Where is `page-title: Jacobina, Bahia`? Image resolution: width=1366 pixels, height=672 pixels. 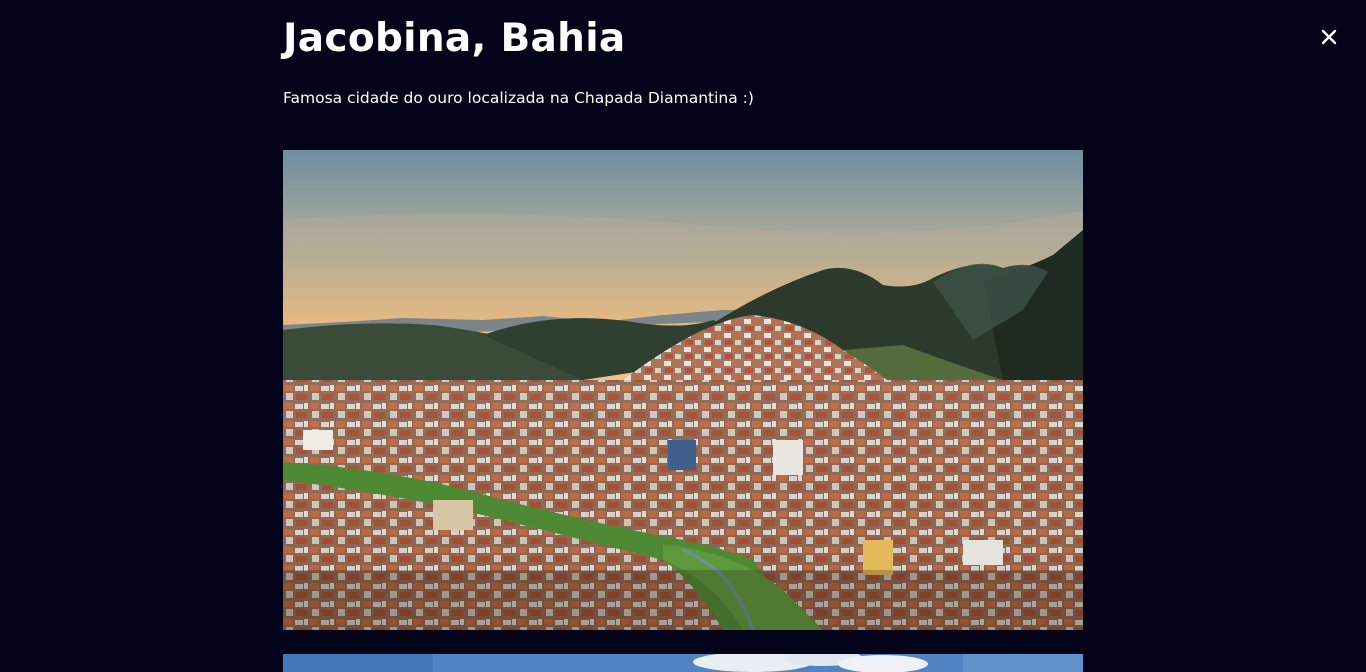
page-title: Jacobina, Bahia is located at coordinates (454, 38).